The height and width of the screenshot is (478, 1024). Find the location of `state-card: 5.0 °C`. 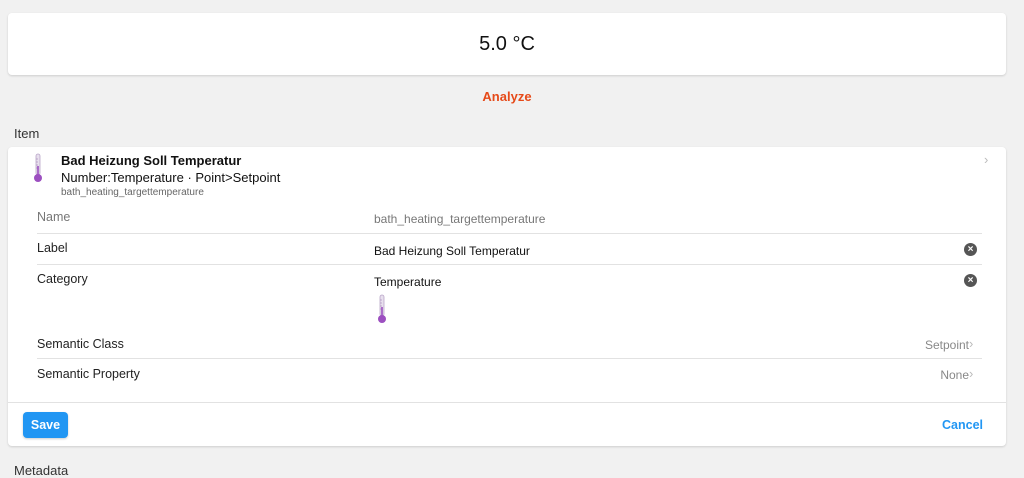

state-card: 5.0 °C is located at coordinates (507, 44).